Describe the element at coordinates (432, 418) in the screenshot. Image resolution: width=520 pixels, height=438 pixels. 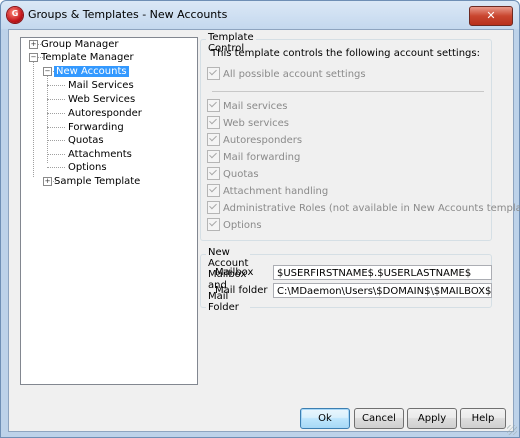
I see `apply-button: Apply` at that location.